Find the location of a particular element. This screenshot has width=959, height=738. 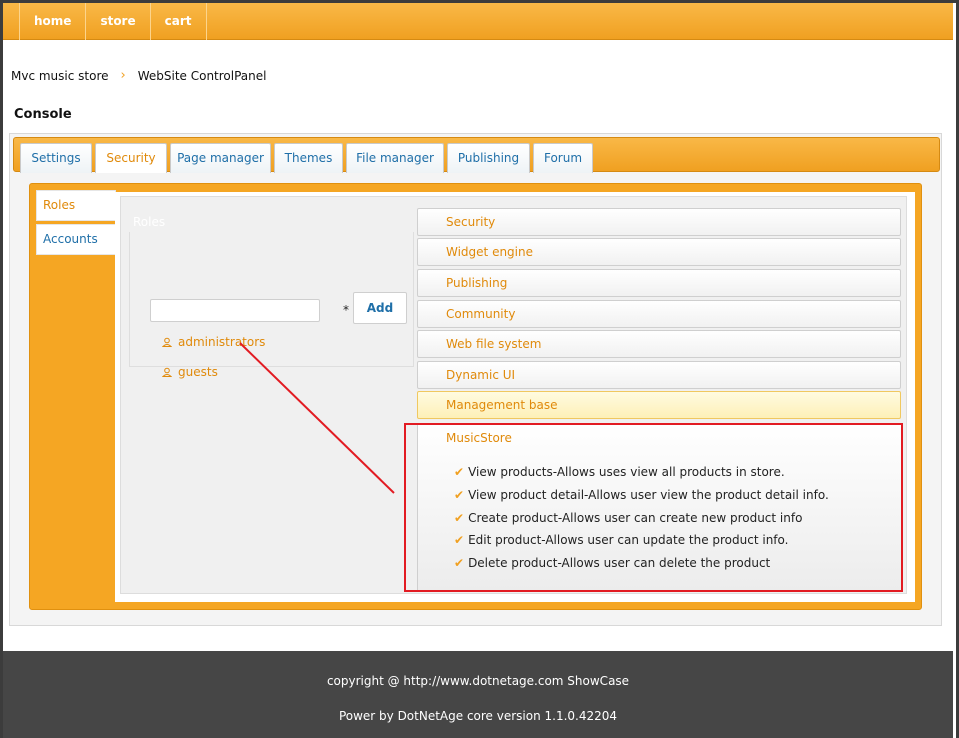

tab-page-manager: Page manager is located at coordinates (220, 158).